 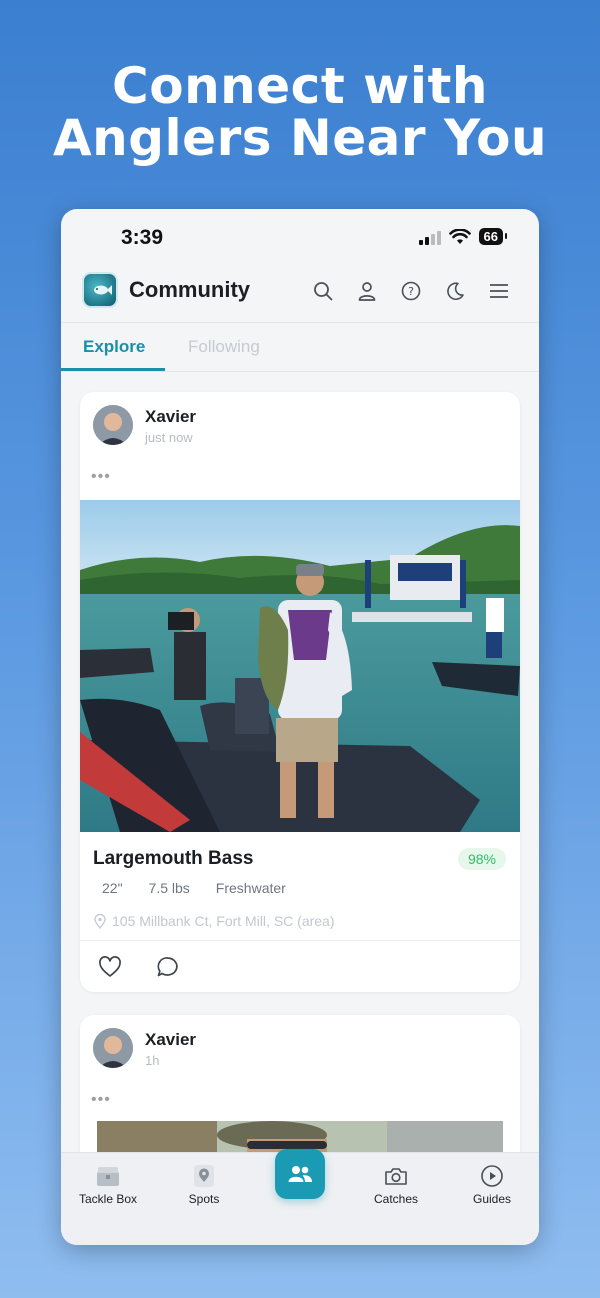 I want to click on post-actions, so click(x=139, y=967).